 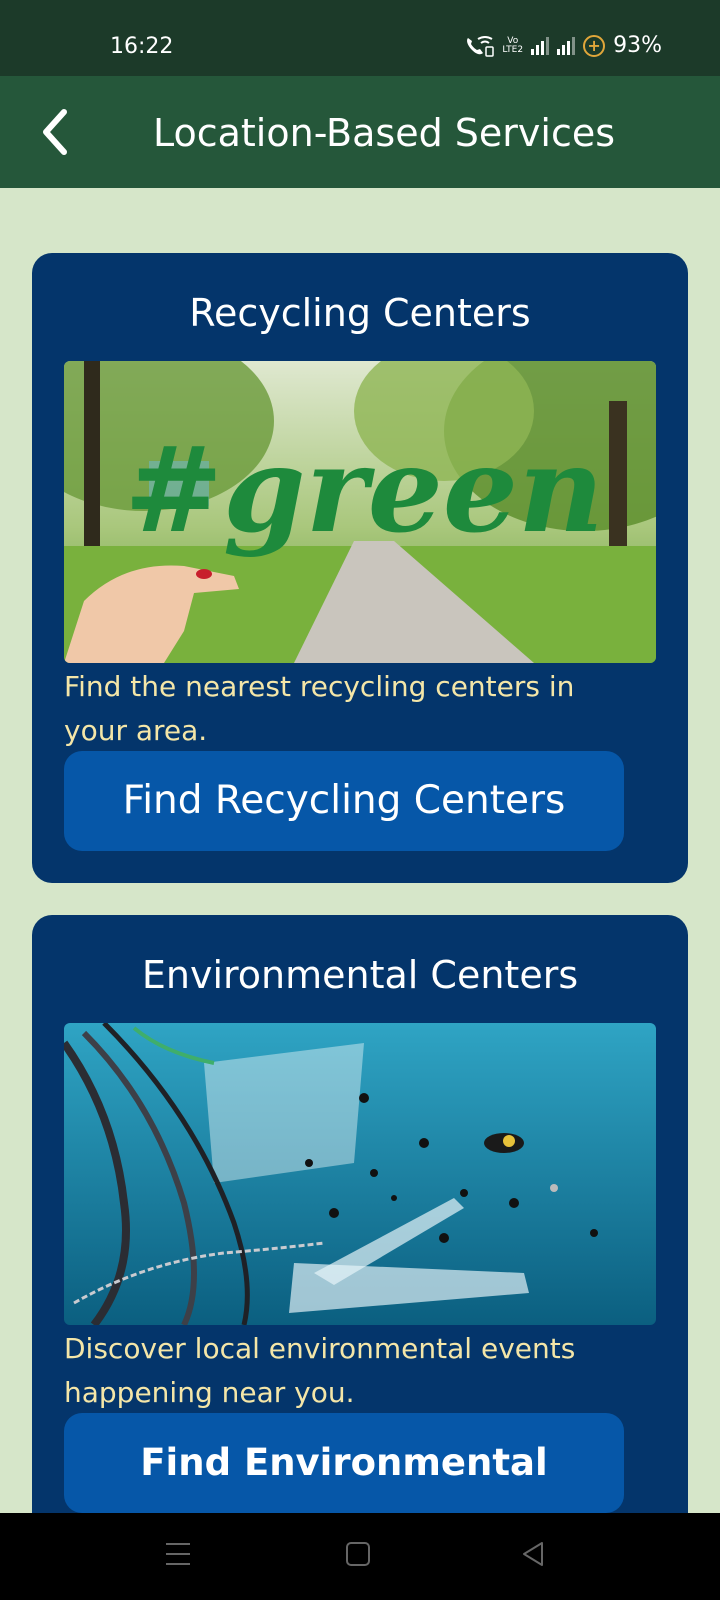 I want to click on find-environmental-events-button: Find Environmental Events, so click(x=344, y=1498).